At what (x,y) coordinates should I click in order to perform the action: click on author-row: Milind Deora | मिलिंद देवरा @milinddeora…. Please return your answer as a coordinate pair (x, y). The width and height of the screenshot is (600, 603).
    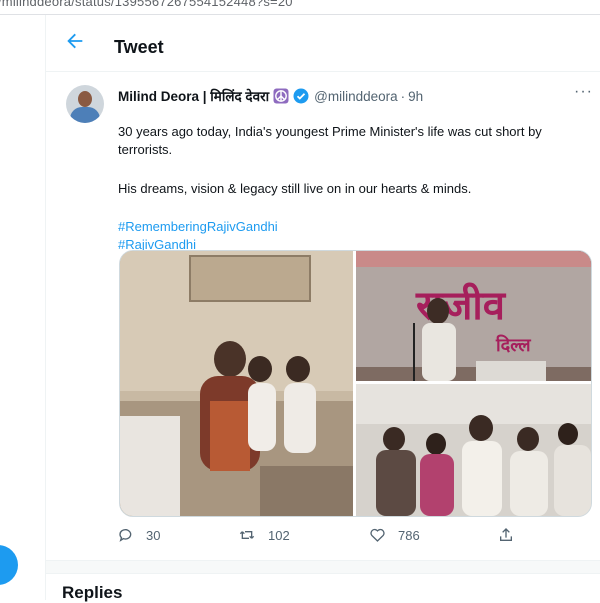
    Looking at the image, I should click on (270, 96).